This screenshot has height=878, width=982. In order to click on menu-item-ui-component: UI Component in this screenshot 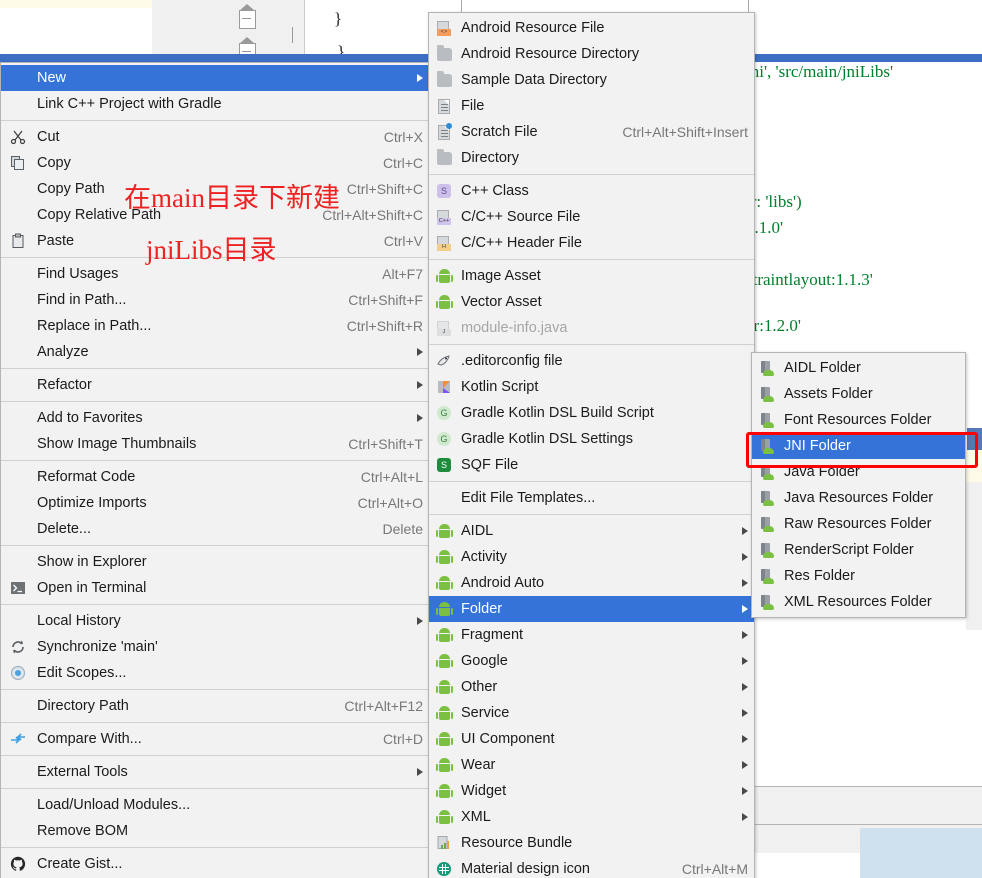, I will do `click(591, 739)`.